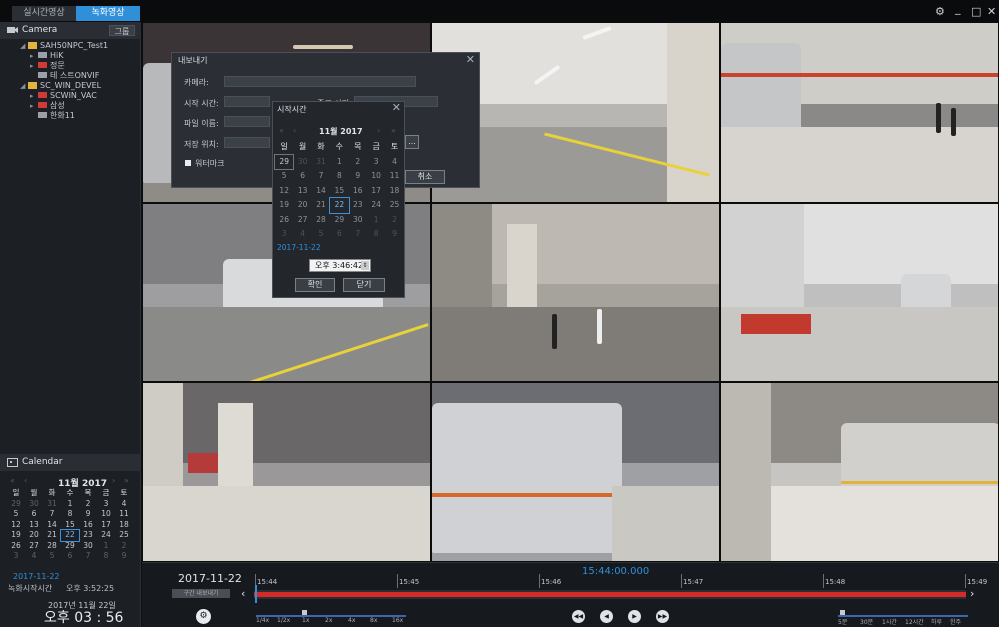 The height and width of the screenshot is (627, 999). I want to click on tree-camera: ▸ HiK, so click(46, 56).